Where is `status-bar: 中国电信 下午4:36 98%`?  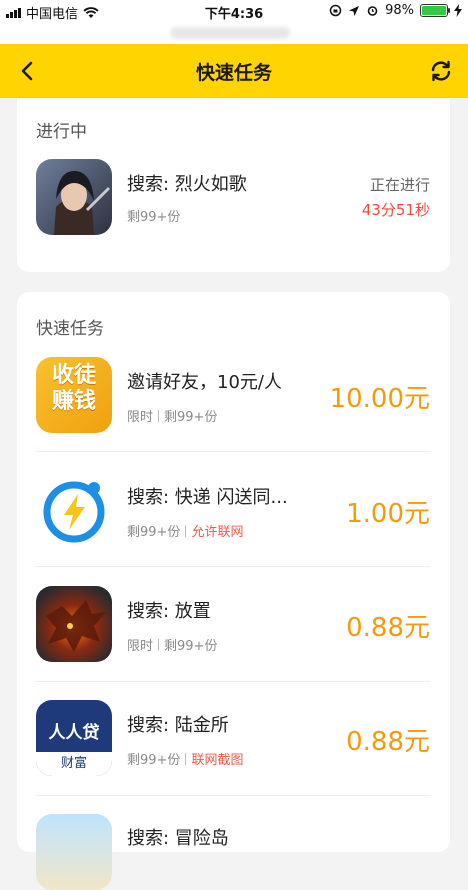
status-bar: 中国电信 下午4:36 98% is located at coordinates (234, 11).